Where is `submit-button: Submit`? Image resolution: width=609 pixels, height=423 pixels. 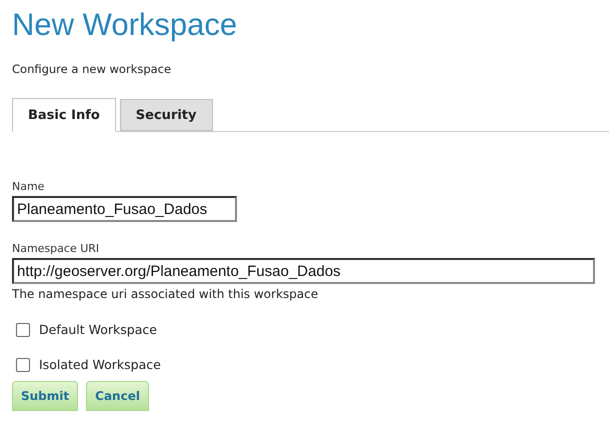
submit-button: Submit is located at coordinates (45, 396).